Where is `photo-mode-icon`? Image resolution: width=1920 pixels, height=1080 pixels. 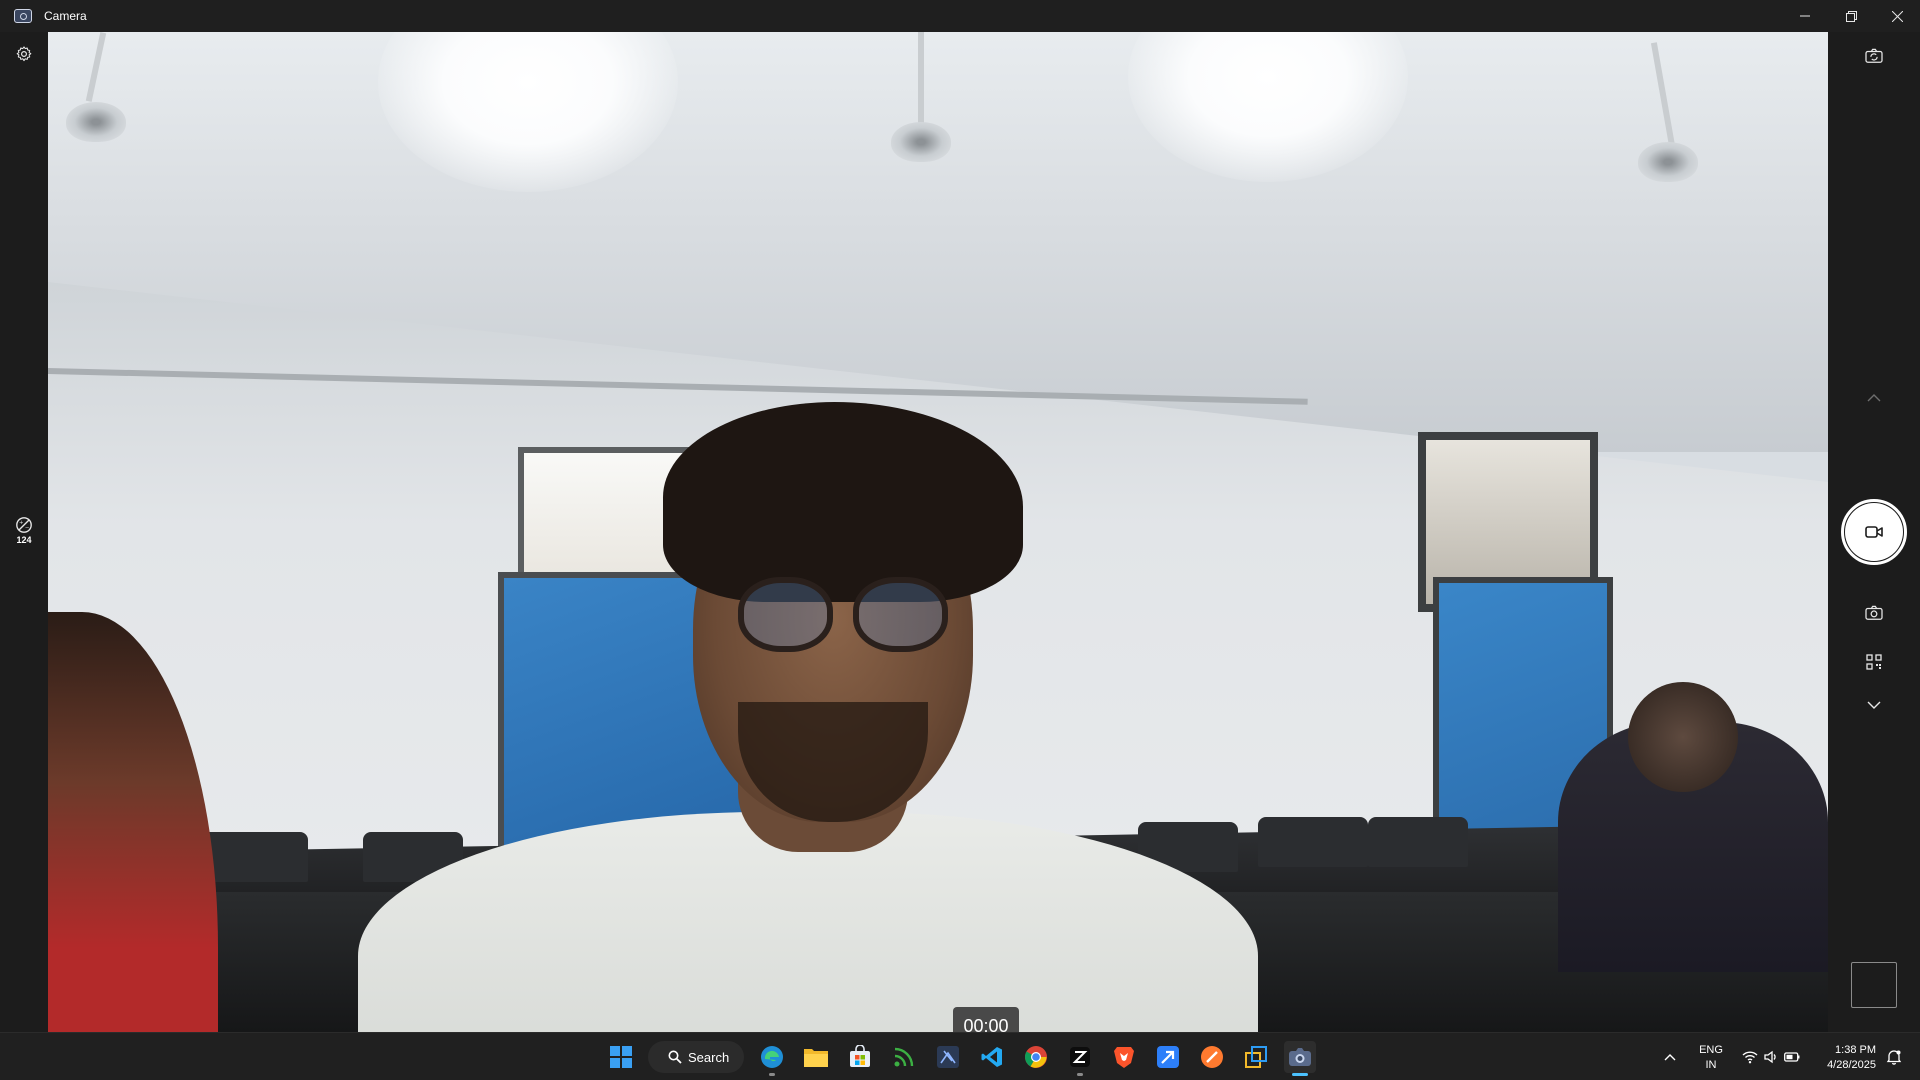 photo-mode-icon is located at coordinates (1874, 612).